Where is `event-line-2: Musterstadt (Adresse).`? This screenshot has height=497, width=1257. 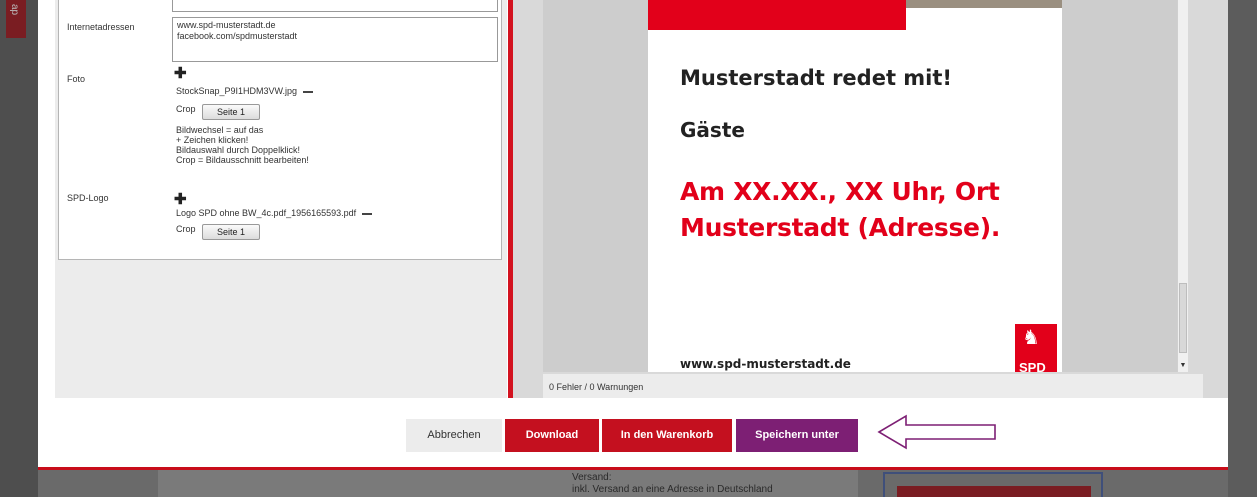 event-line-2: Musterstadt (Adresse). is located at coordinates (840, 227).